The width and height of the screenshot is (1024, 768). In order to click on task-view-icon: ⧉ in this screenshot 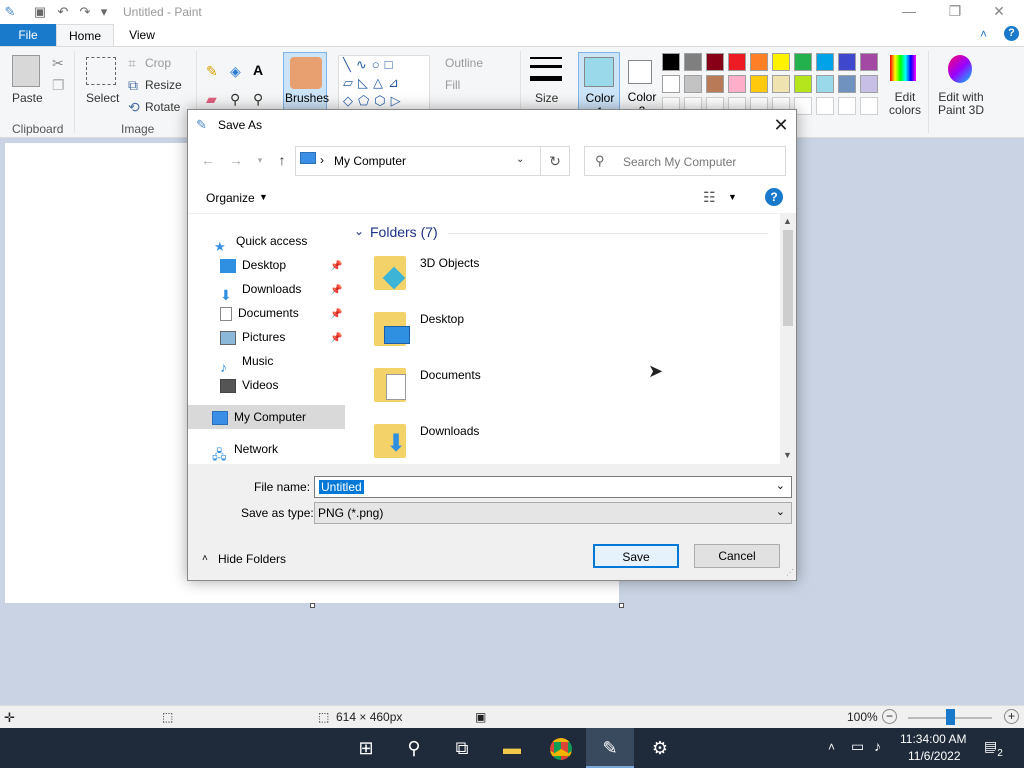, I will do `click(462, 748)`.